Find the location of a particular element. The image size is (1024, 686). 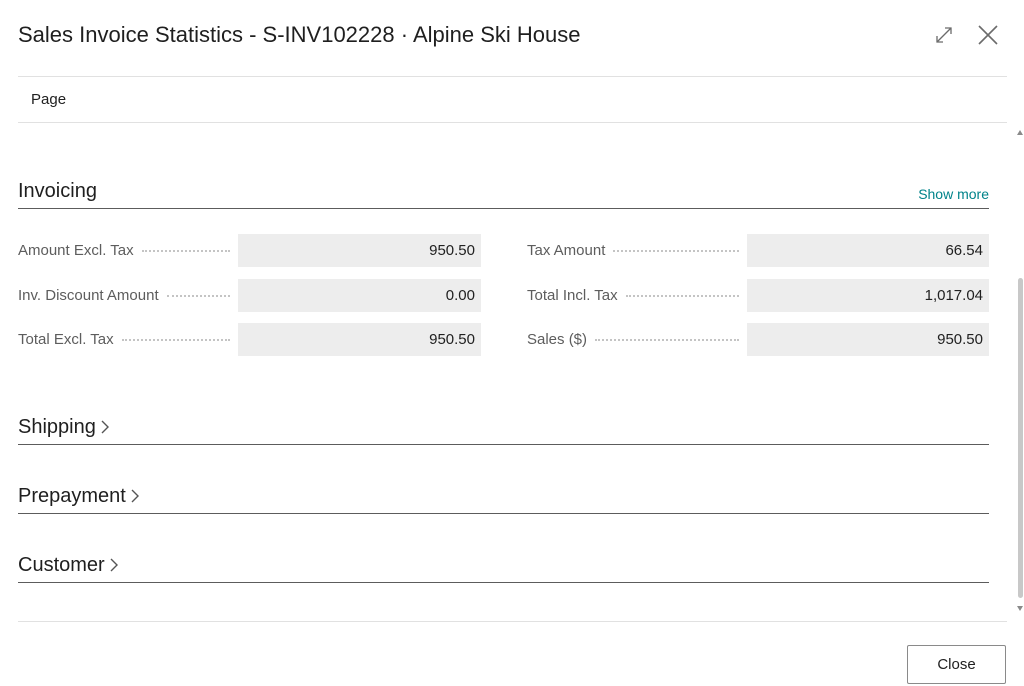

field-tax-amount: Tax Amount 66.54 is located at coordinates (758, 250).